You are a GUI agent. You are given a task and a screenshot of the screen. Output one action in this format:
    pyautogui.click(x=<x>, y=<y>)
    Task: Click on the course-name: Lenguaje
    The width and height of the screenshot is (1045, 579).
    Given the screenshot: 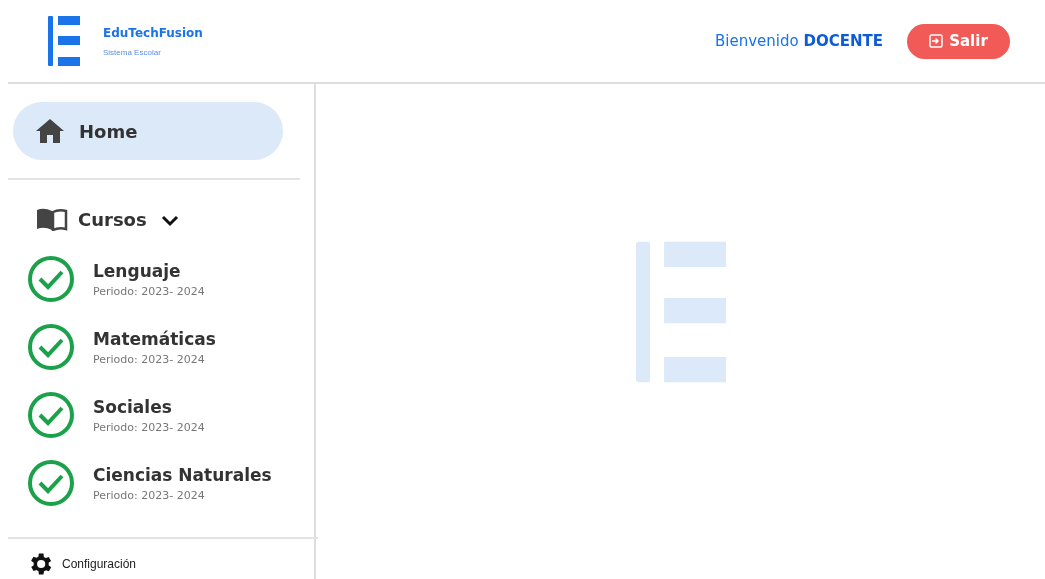 What is the action you would take?
    pyautogui.click(x=149, y=270)
    